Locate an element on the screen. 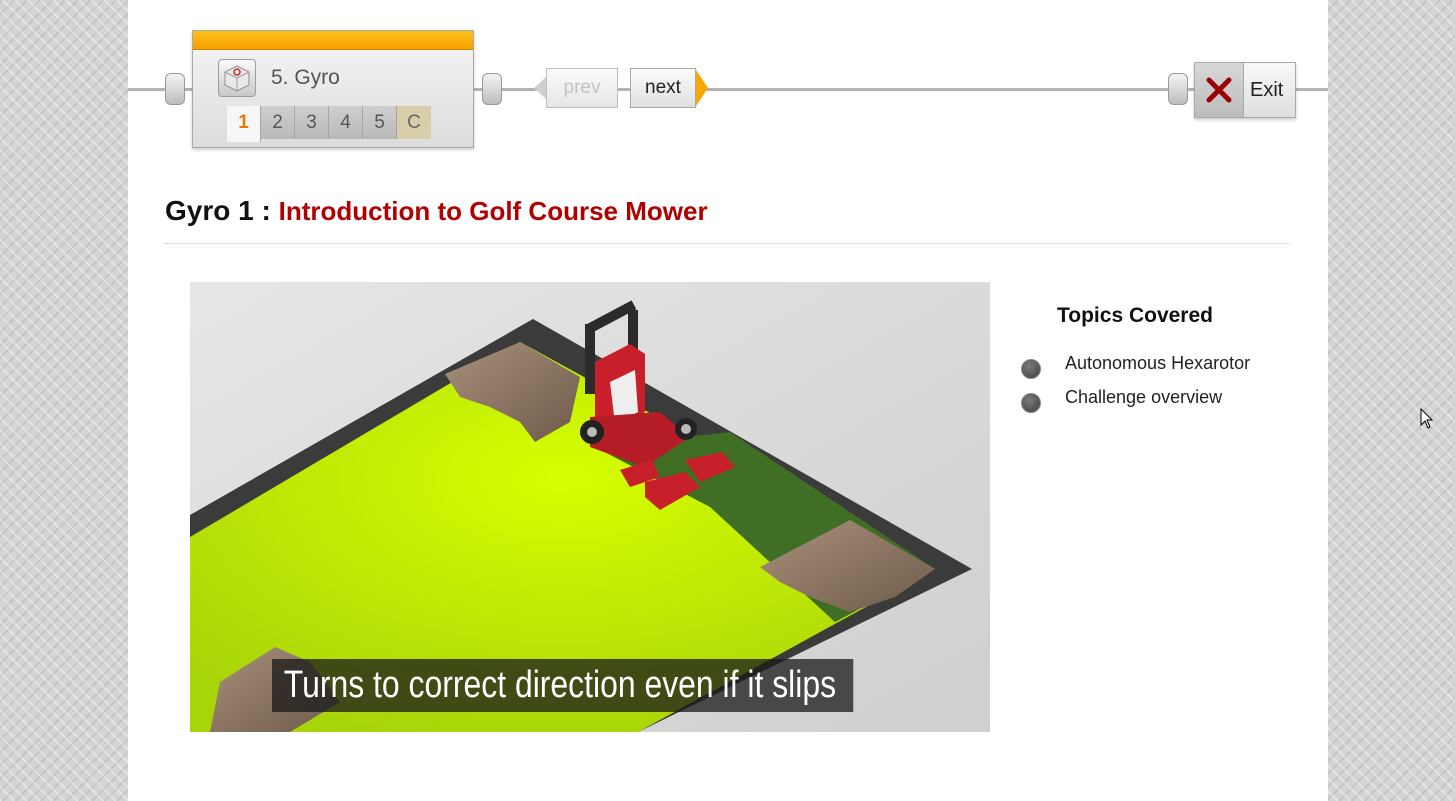 The image size is (1455, 801). prev-arrow-icon is located at coordinates (540, 88).